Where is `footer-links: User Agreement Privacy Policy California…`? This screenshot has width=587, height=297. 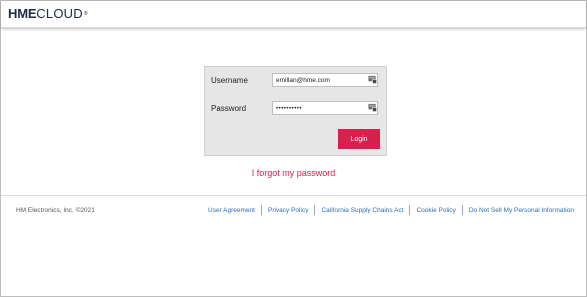 footer-links: User Agreement Privacy Policy California… is located at coordinates (388, 210).